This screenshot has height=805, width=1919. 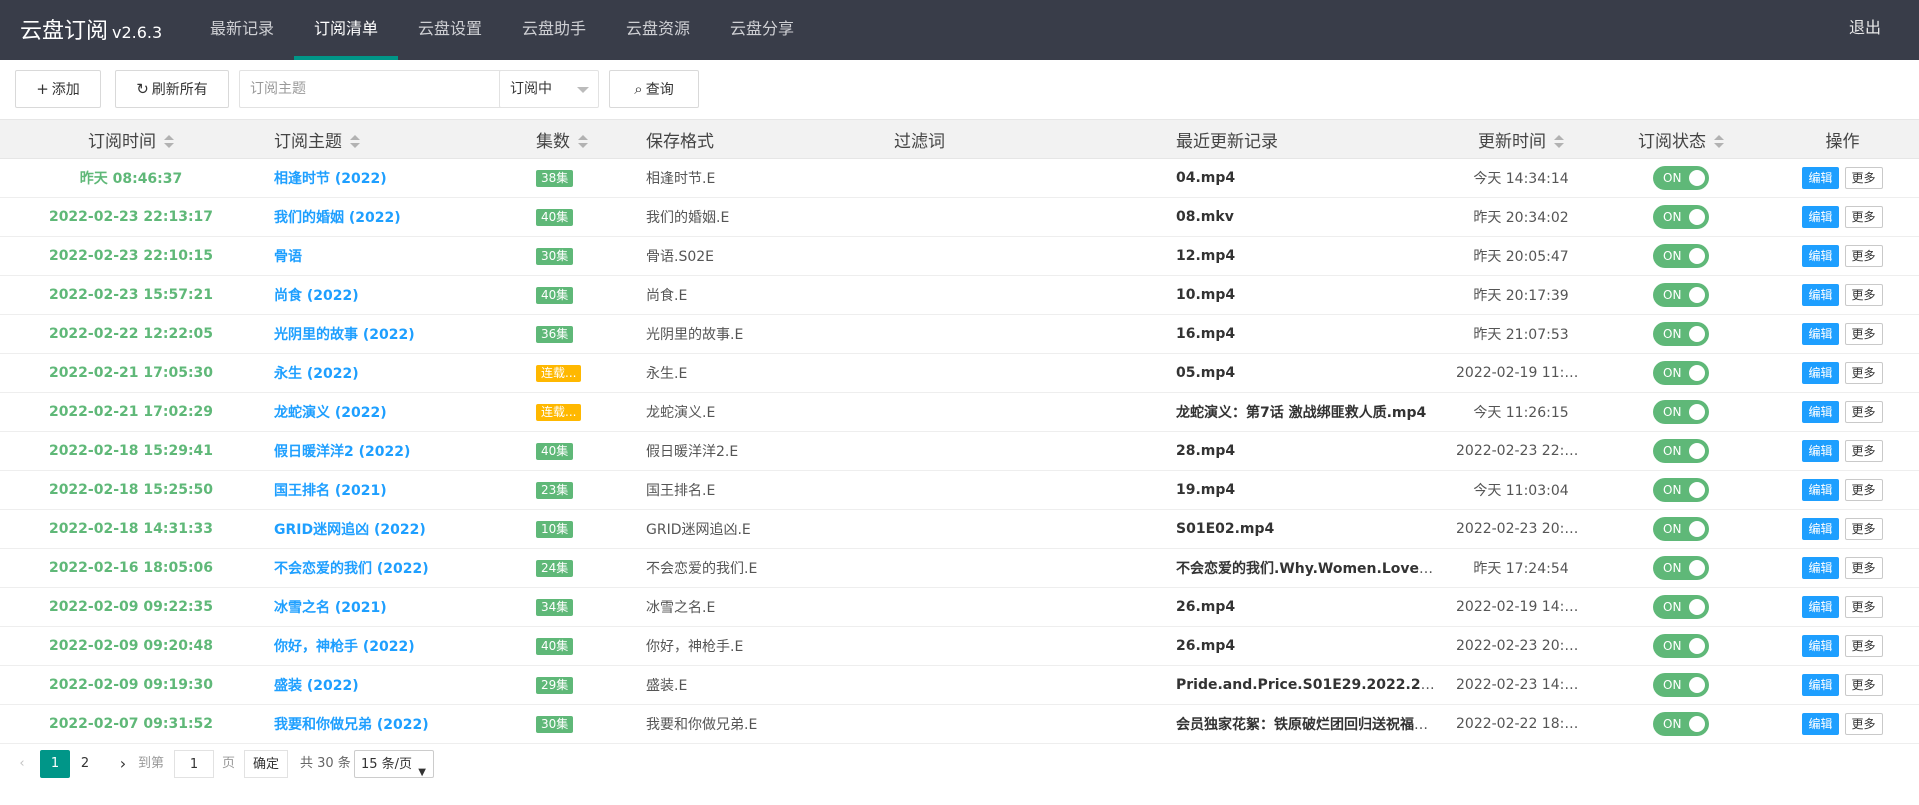 I want to click on col-topic: 订阅主题, so click(x=393, y=139).